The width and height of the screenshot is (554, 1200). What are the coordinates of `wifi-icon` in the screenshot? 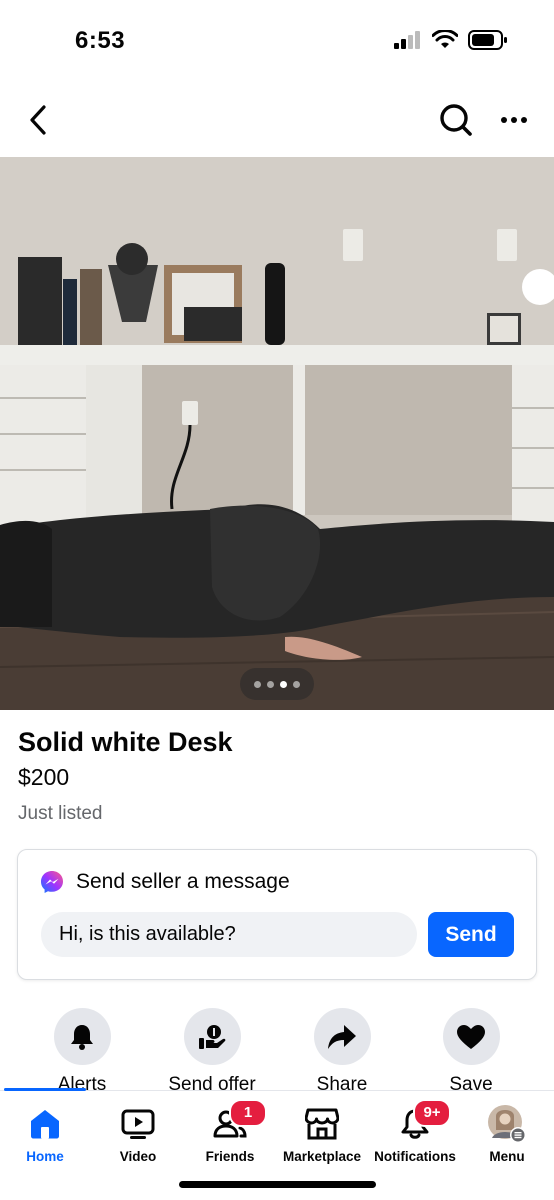 It's located at (445, 42).